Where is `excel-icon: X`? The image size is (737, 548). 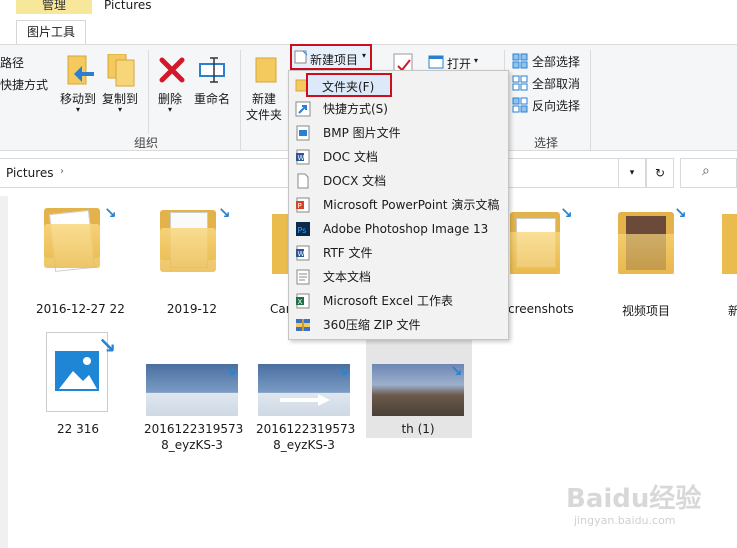
excel-icon: X is located at coordinates (303, 301).